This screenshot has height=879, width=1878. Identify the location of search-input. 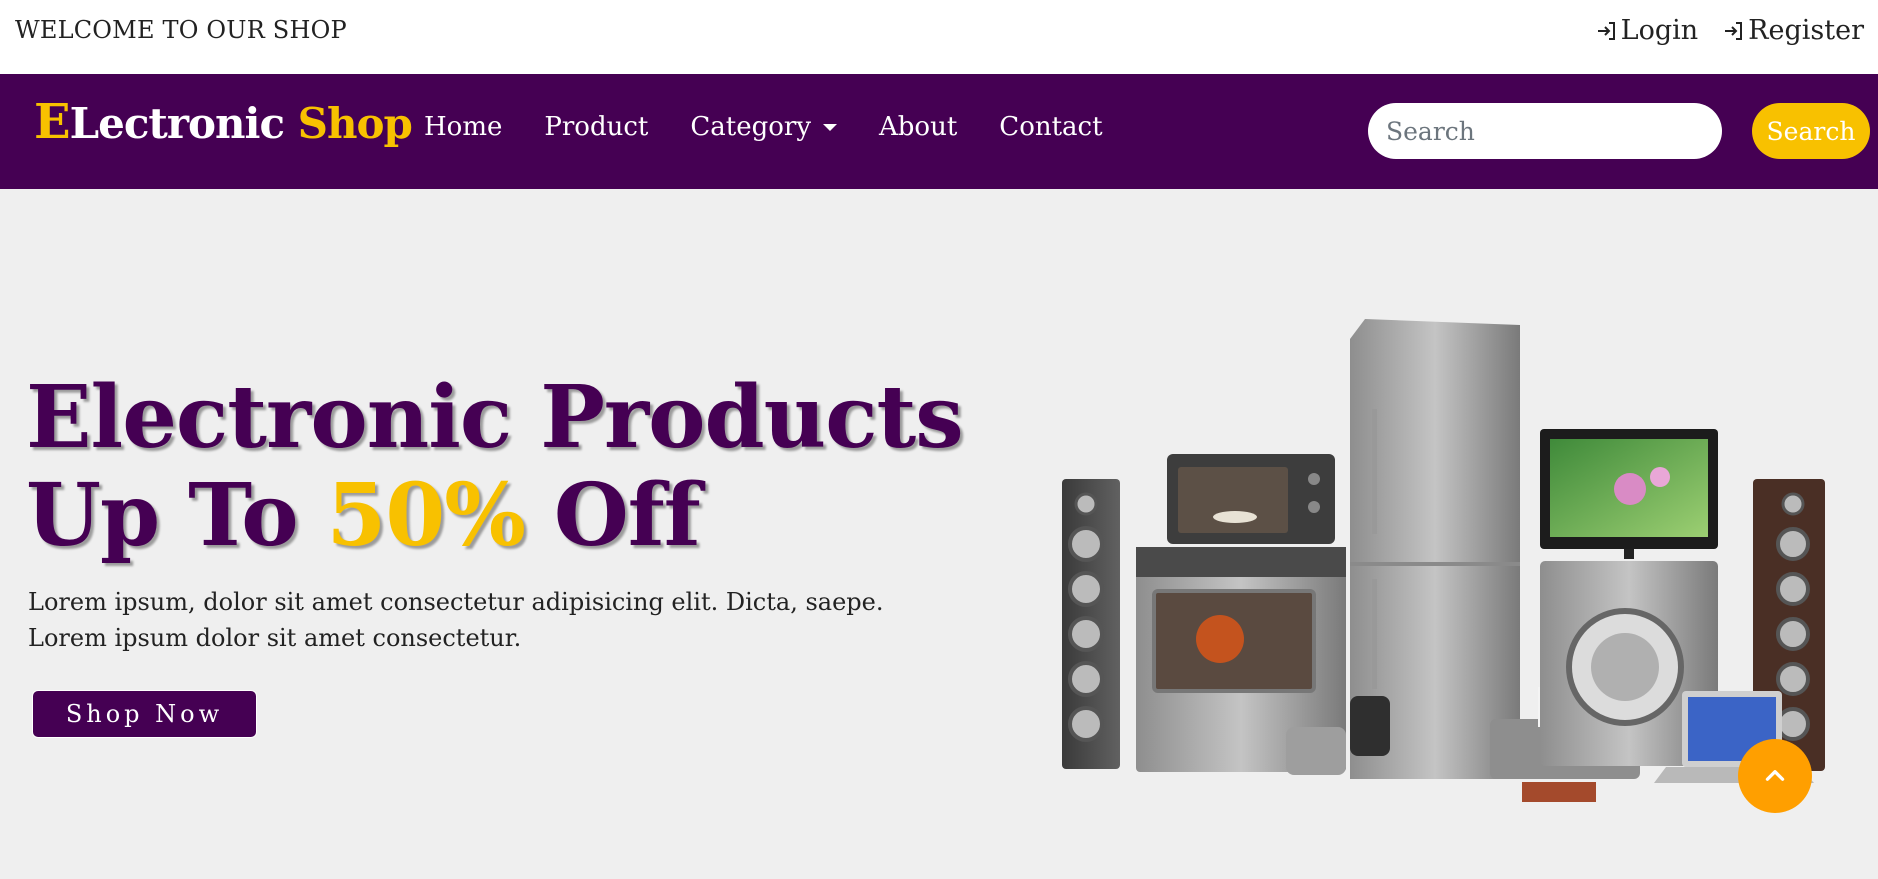
(1545, 131).